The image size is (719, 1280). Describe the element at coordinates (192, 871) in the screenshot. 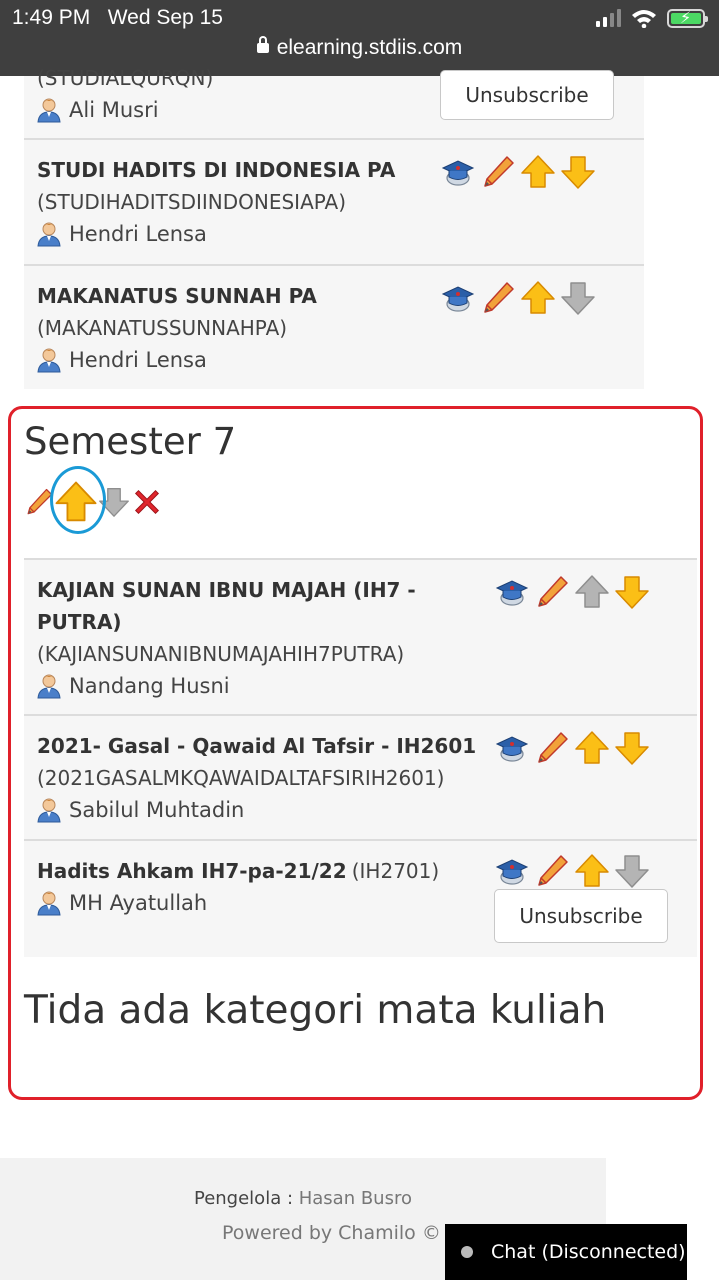

I see `course-title: Hadits Ahkam IH7-pa-21/22` at that location.